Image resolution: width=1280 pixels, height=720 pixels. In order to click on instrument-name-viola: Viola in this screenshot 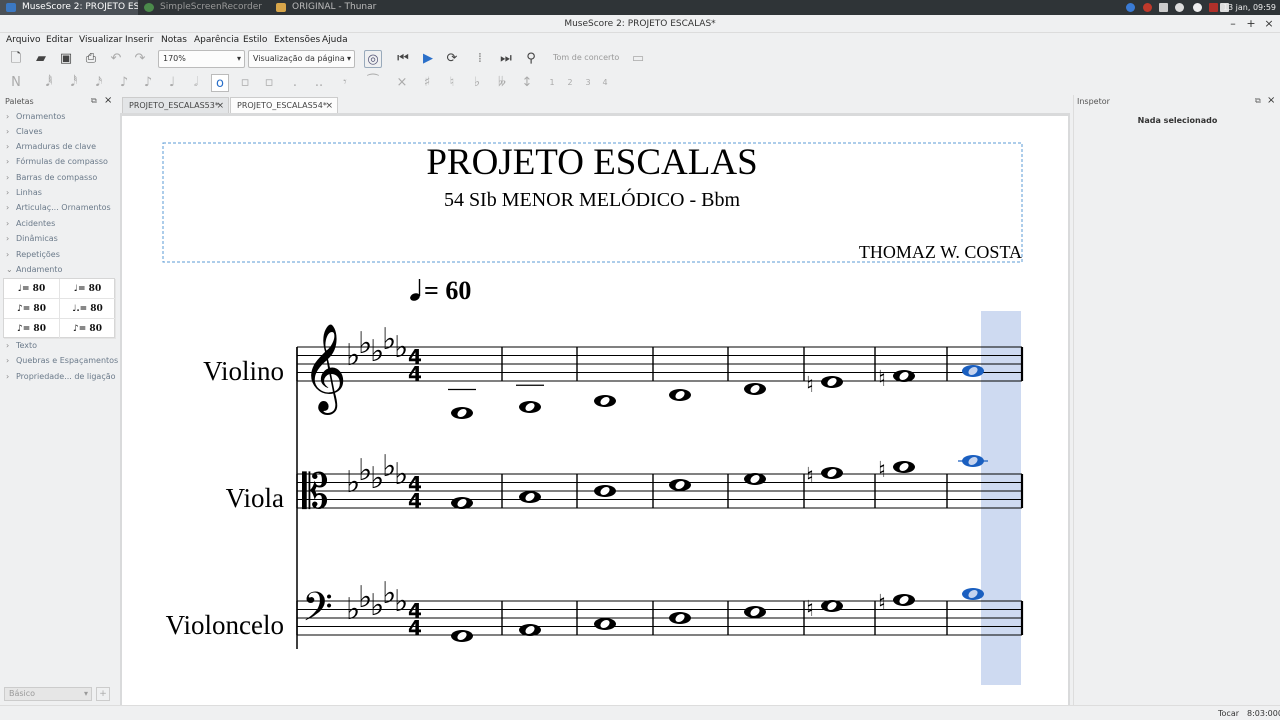, I will do `click(255, 498)`.